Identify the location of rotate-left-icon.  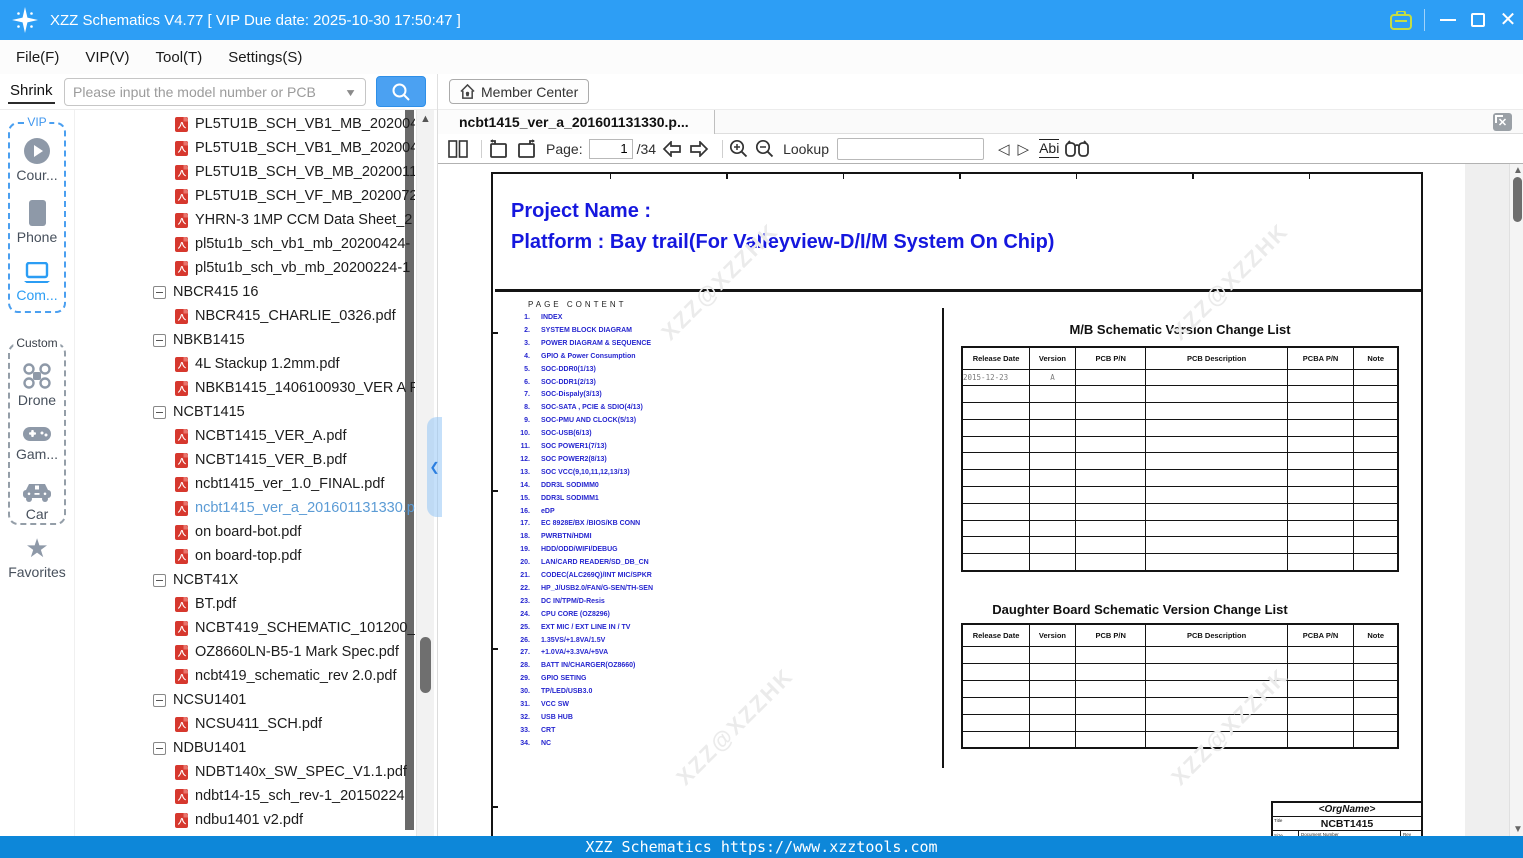
(498, 148).